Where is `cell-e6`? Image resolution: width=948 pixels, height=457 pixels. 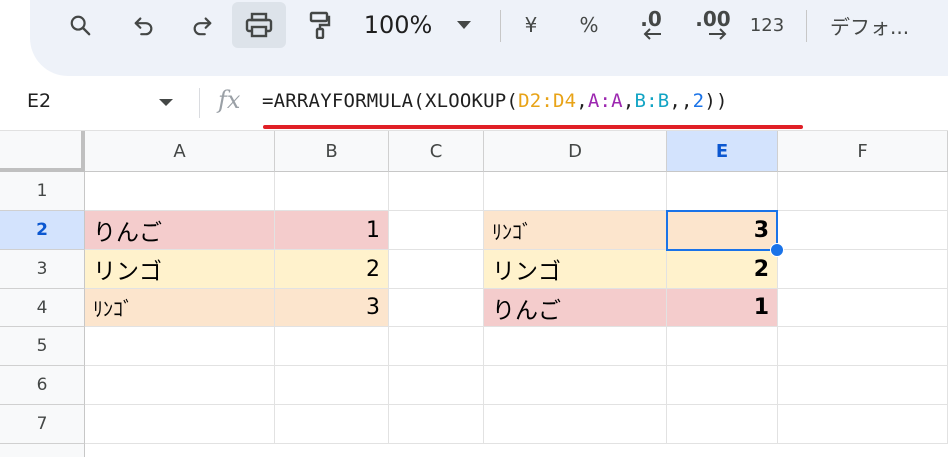
cell-e6 is located at coordinates (722, 385).